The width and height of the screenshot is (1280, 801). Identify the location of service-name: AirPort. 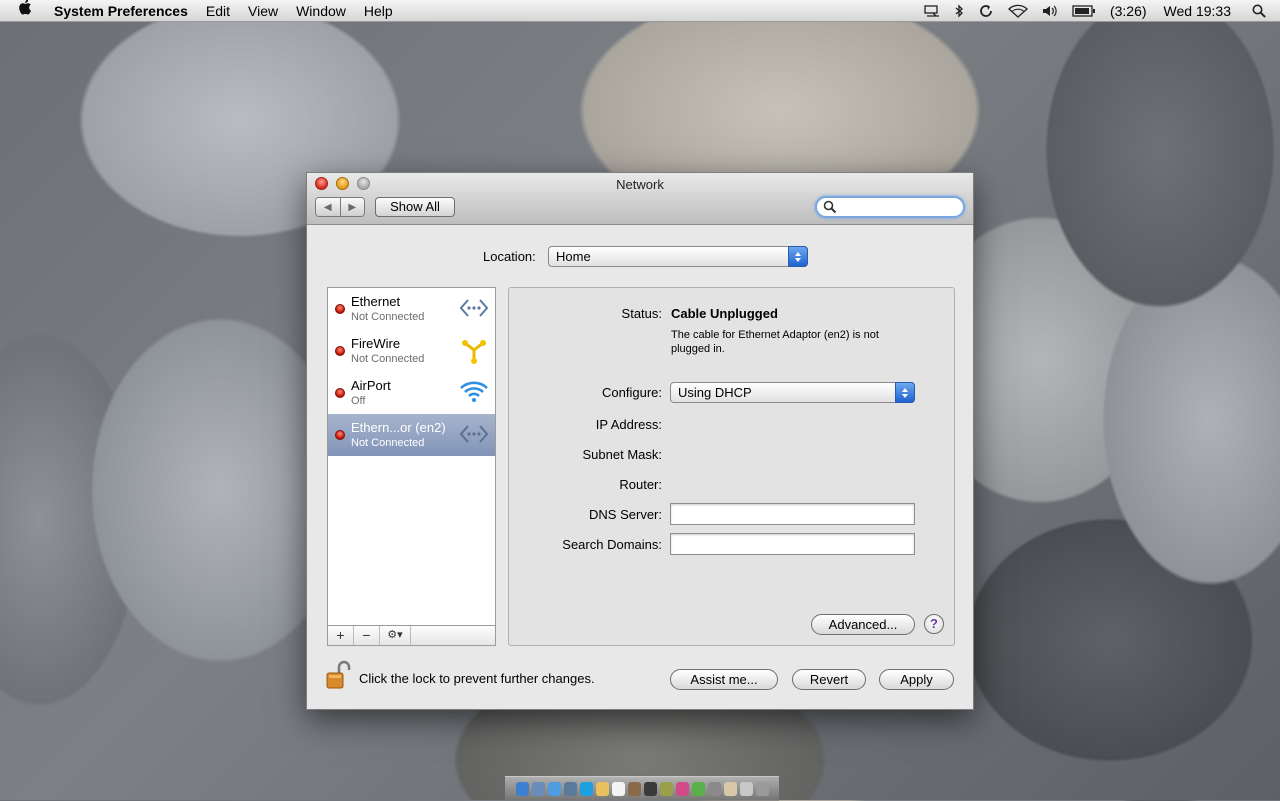
(371, 385).